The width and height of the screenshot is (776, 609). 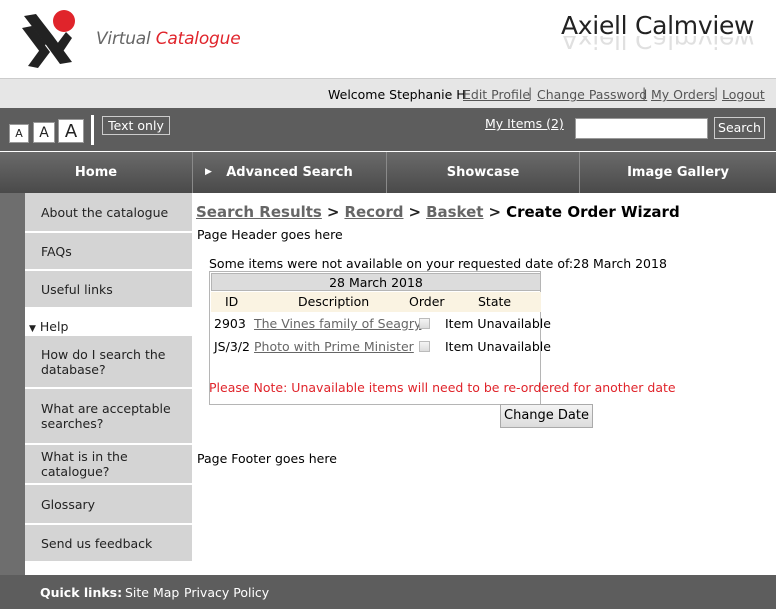 What do you see at coordinates (388, 592) in the screenshot?
I see `footer-bar: Quick links: Site Map Privacy Policy` at bounding box center [388, 592].